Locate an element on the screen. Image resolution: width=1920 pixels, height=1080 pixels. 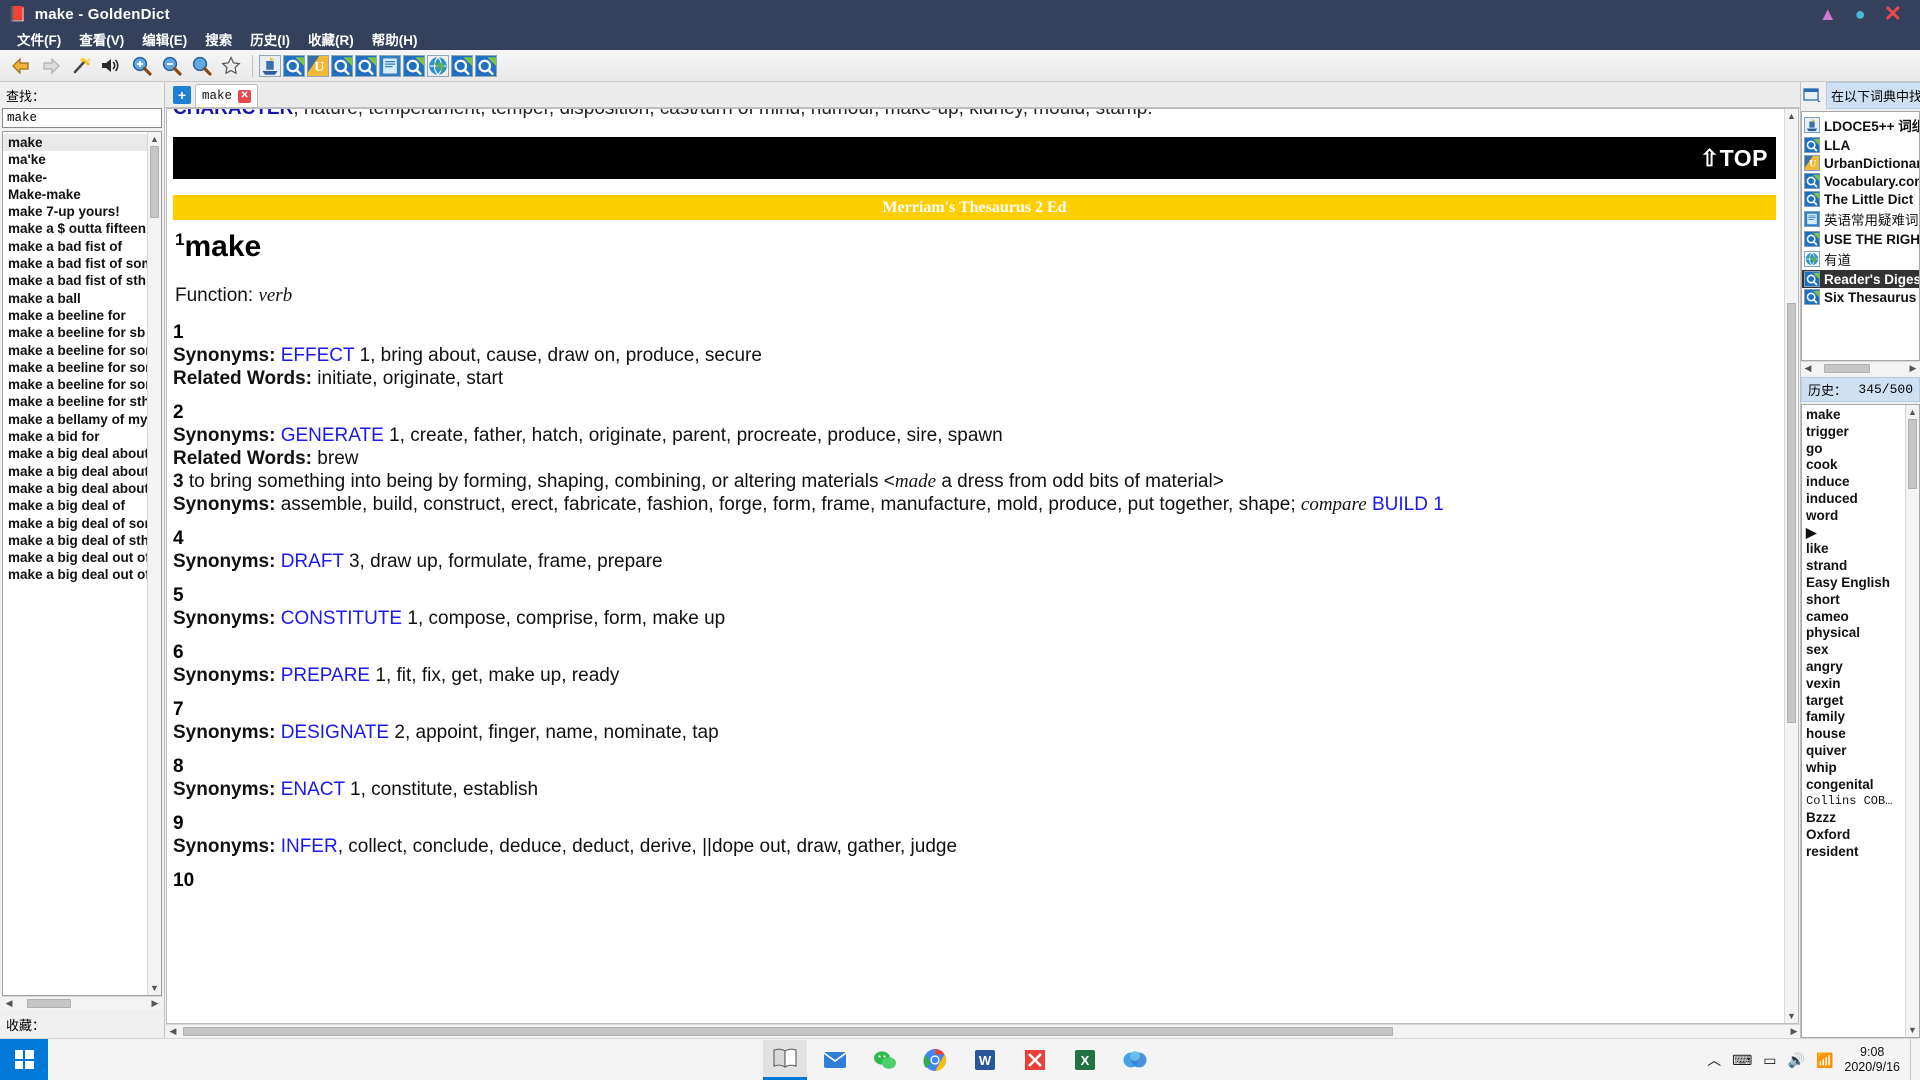
article-hscrollbar: ◀ ▶ is located at coordinates (983, 1031).